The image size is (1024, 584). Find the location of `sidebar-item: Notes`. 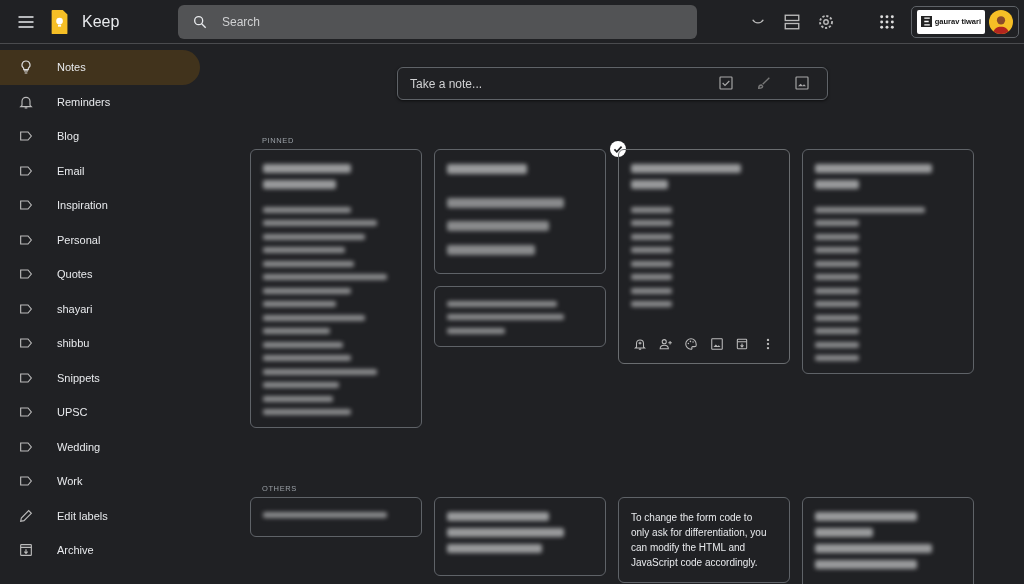

sidebar-item: Notes is located at coordinates (100, 67).